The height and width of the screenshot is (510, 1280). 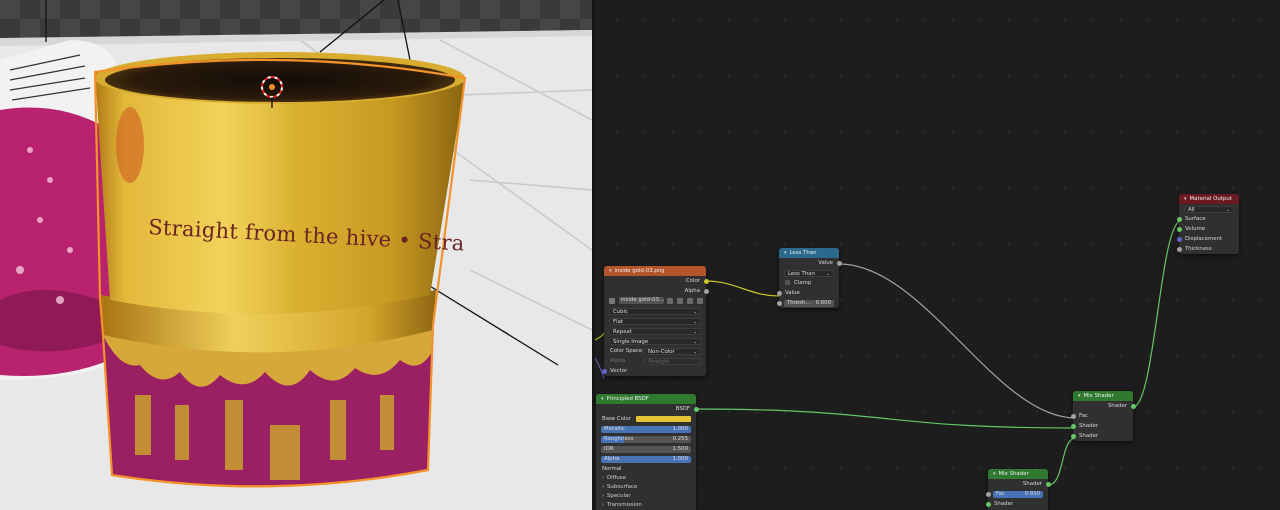 What do you see at coordinates (803, 283) in the screenshot?
I see `clamp-label: Clamp` at bounding box center [803, 283].